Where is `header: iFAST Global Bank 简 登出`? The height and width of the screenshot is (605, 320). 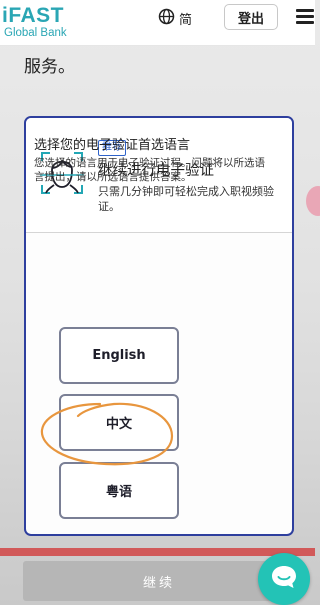 header: iFAST Global Bank 简 登出 is located at coordinates (157, 23).